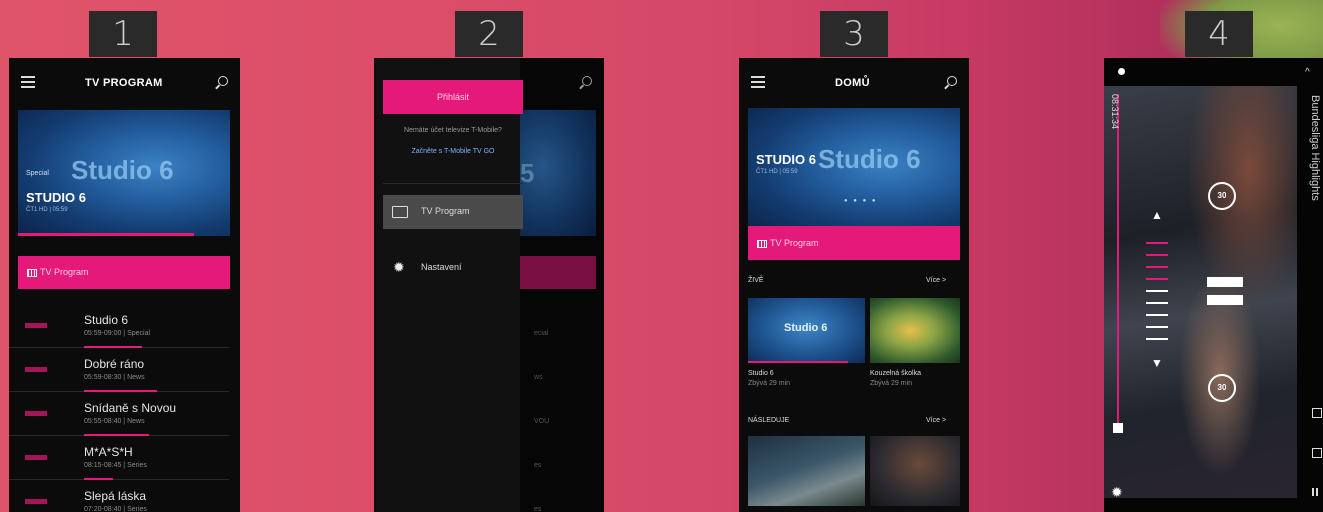  Describe the element at coordinates (915, 330) in the screenshot. I see `live-card-kouzelna-skolka` at that location.